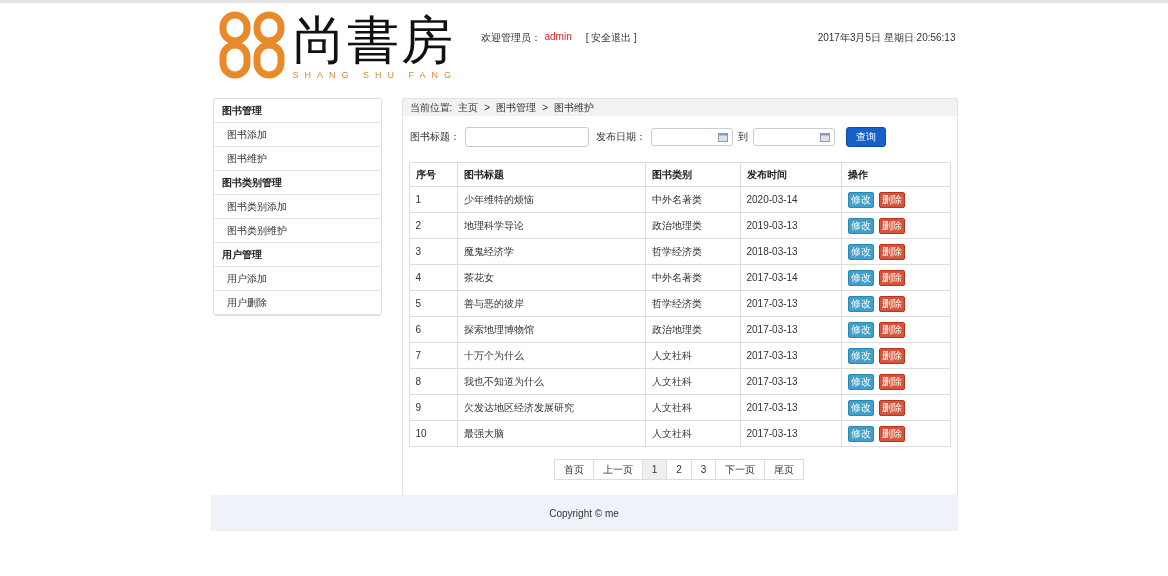 The height and width of the screenshot is (576, 1168). I want to click on start-date-field, so click(691, 137).